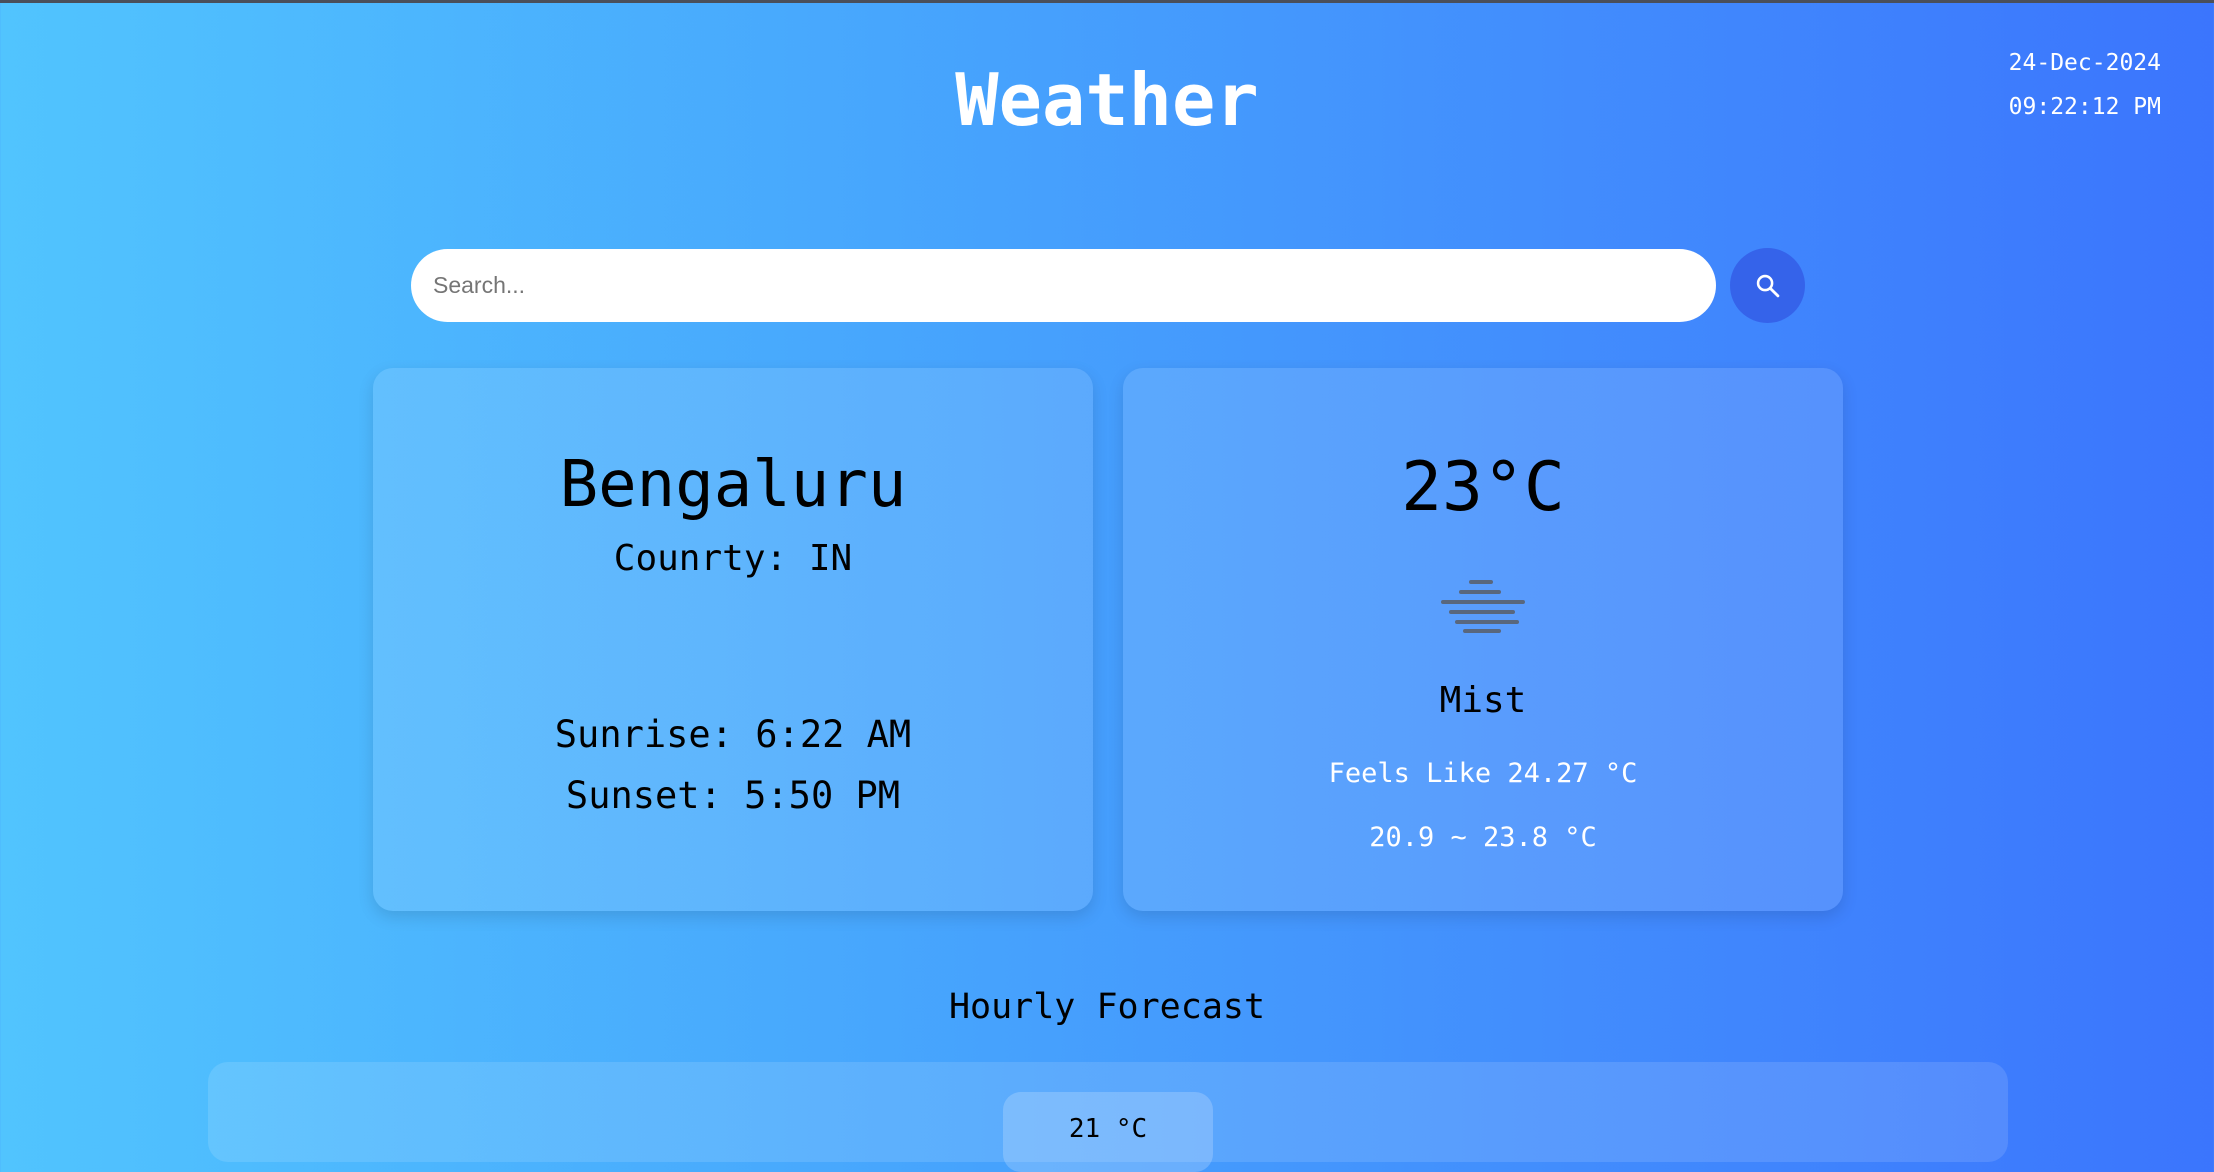 The height and width of the screenshot is (1172, 2214). Describe the element at coordinates (1483, 700) in the screenshot. I see `weather-condition: Mist` at that location.